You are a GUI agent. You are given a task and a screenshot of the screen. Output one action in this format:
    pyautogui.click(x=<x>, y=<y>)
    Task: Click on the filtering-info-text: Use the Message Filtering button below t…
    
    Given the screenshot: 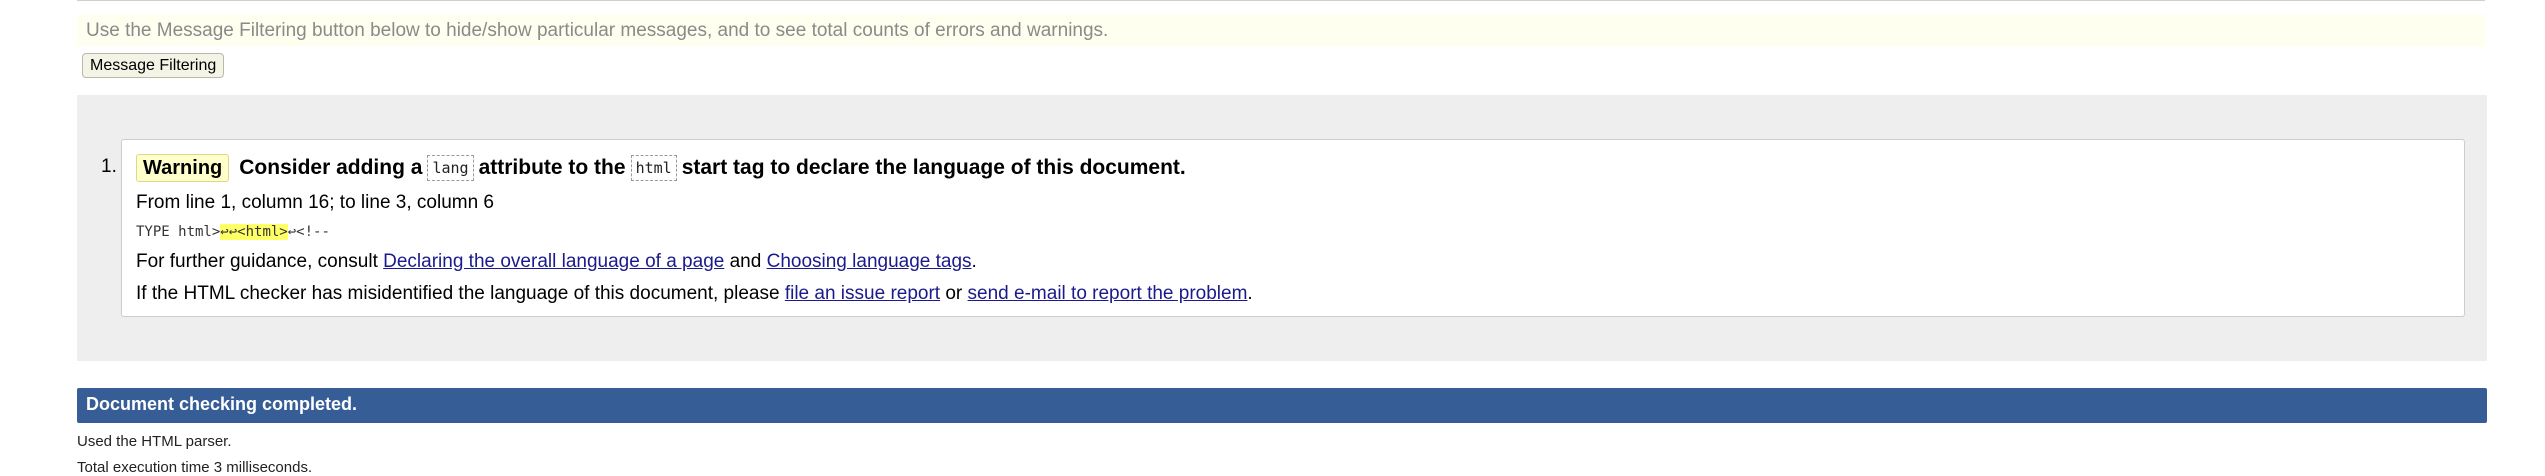 What is the action you would take?
    pyautogui.click(x=597, y=30)
    